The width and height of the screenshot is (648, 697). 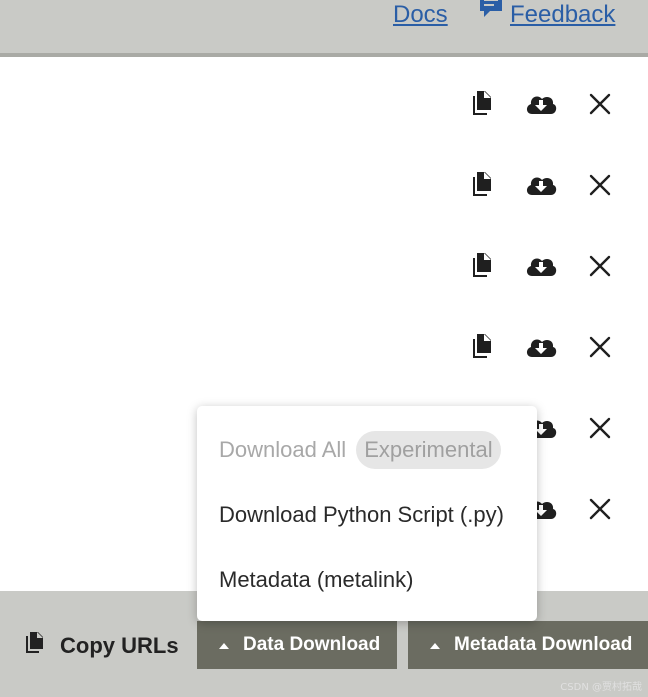 I want to click on experimental-badge: Experimental, so click(x=428, y=450).